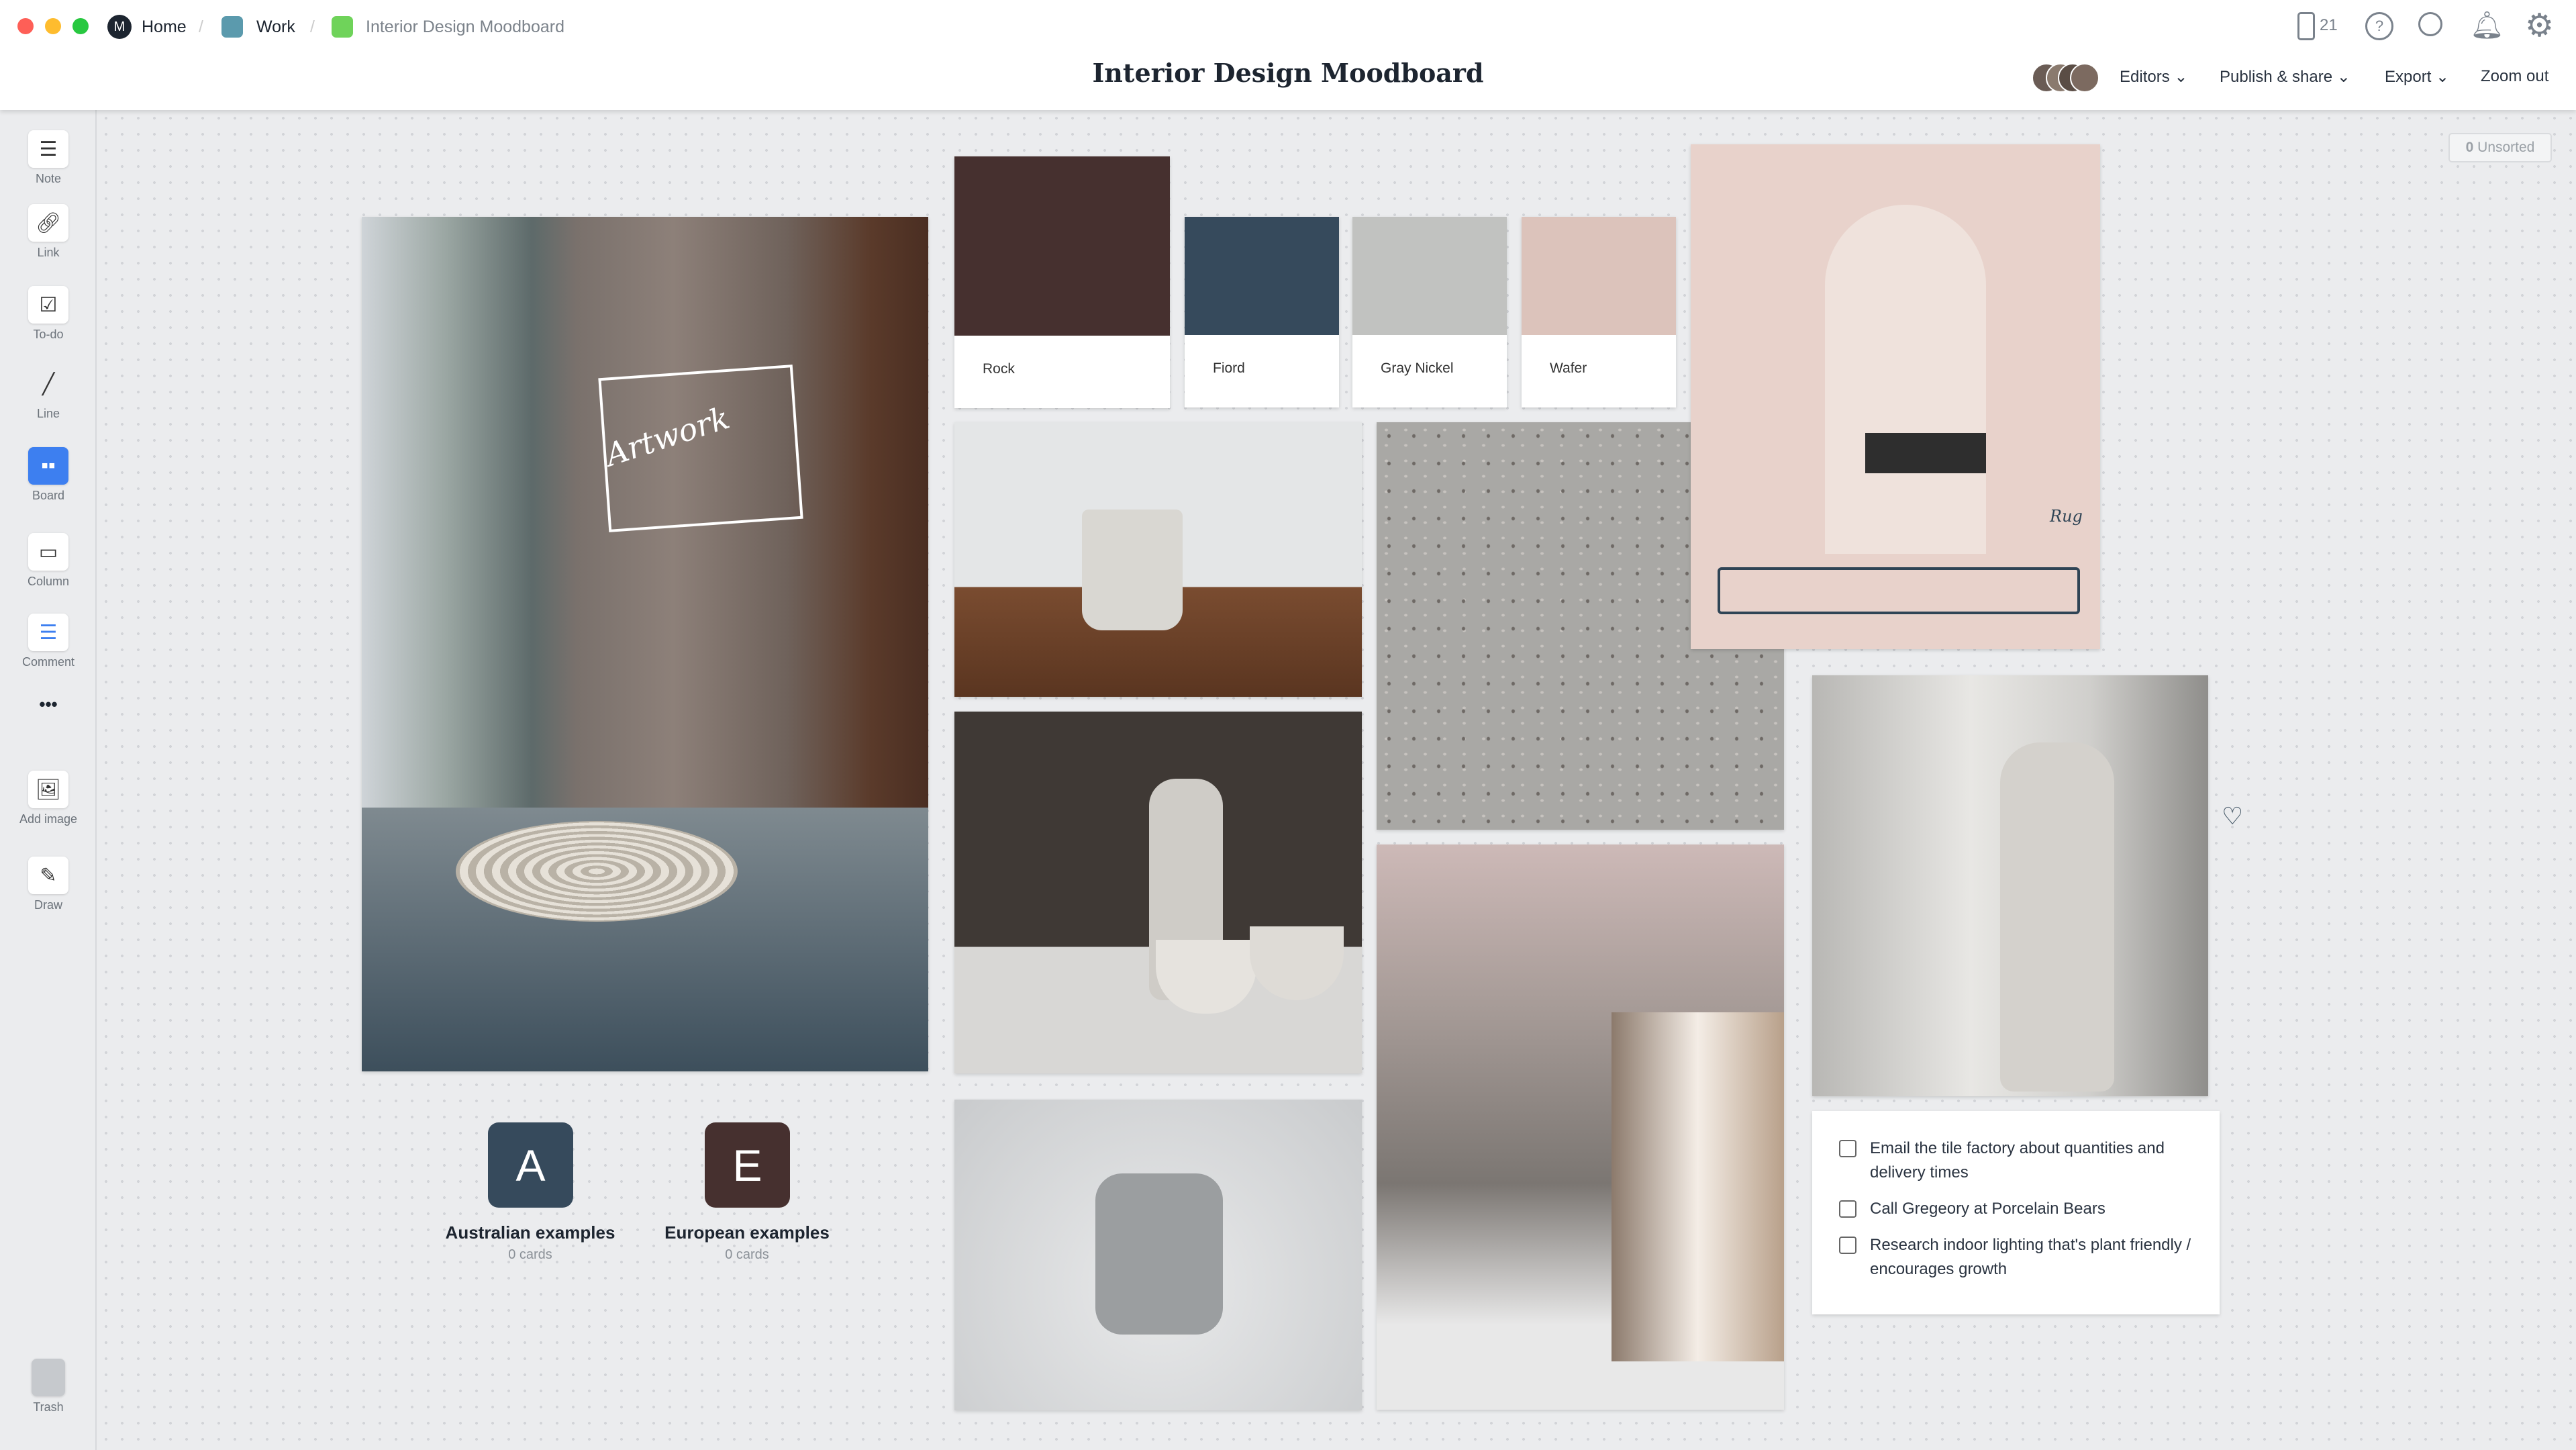  What do you see at coordinates (1580, 1127) in the screenshot?
I see `image-card-bedroom` at bounding box center [1580, 1127].